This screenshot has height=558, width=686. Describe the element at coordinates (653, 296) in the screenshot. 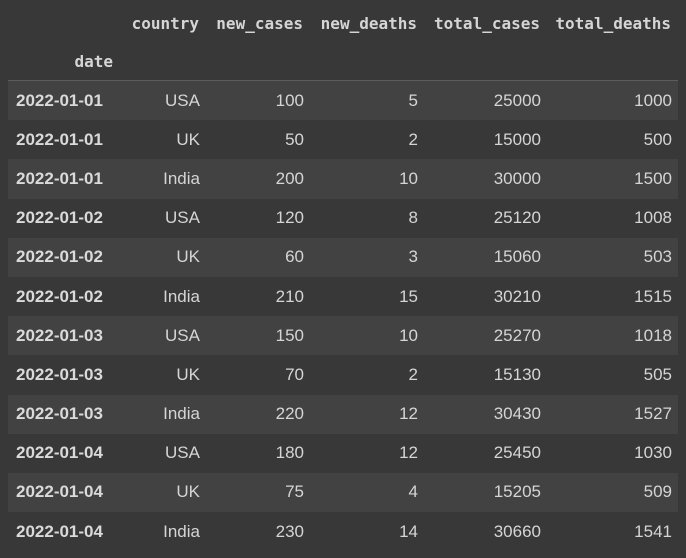

I see `cell-total-deaths: 1515` at that location.